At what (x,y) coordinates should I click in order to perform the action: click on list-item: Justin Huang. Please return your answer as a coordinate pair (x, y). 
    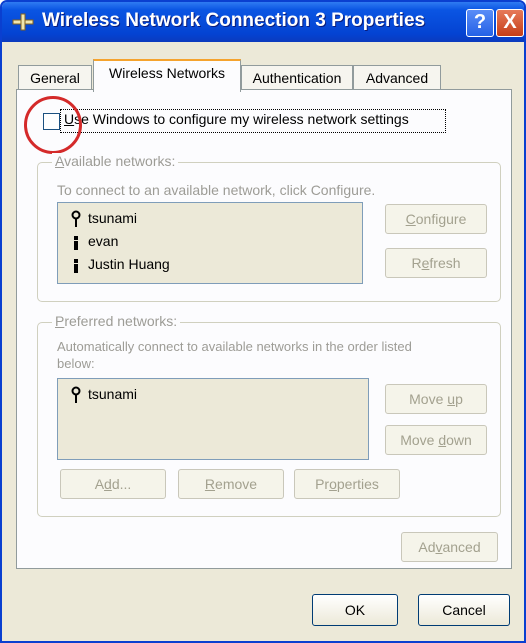
    Looking at the image, I should click on (119, 264).